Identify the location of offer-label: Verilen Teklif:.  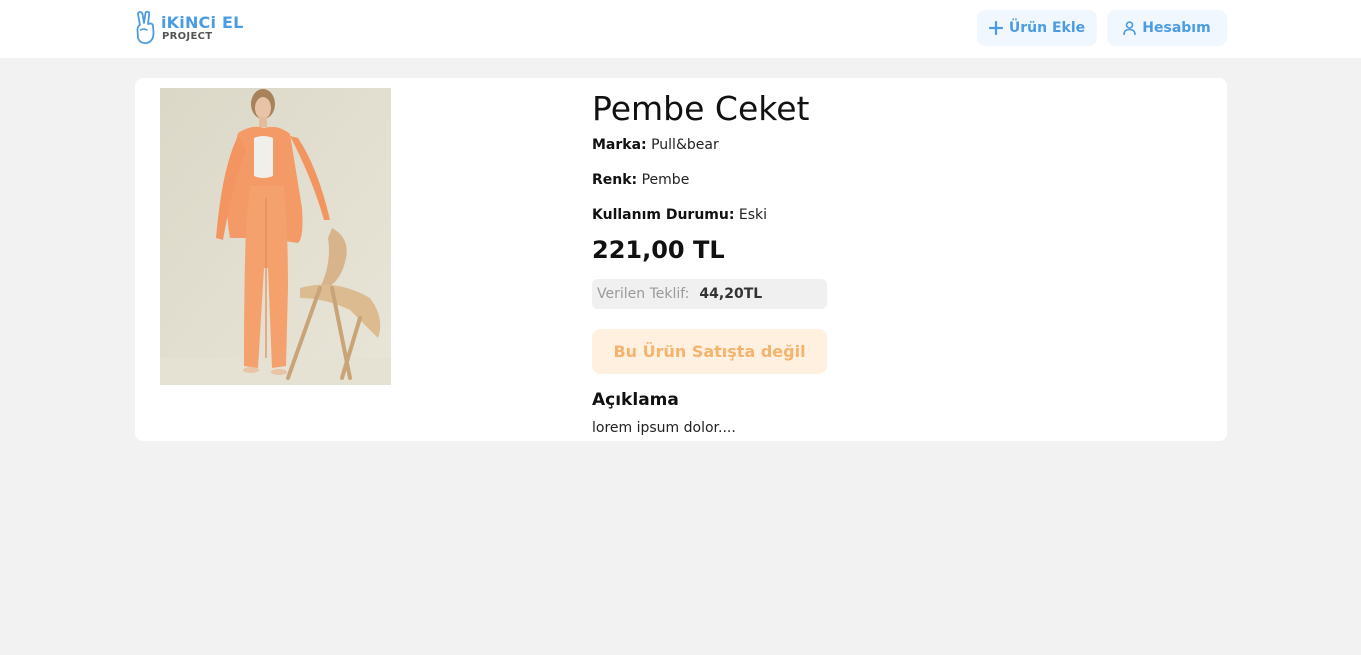
(643, 294).